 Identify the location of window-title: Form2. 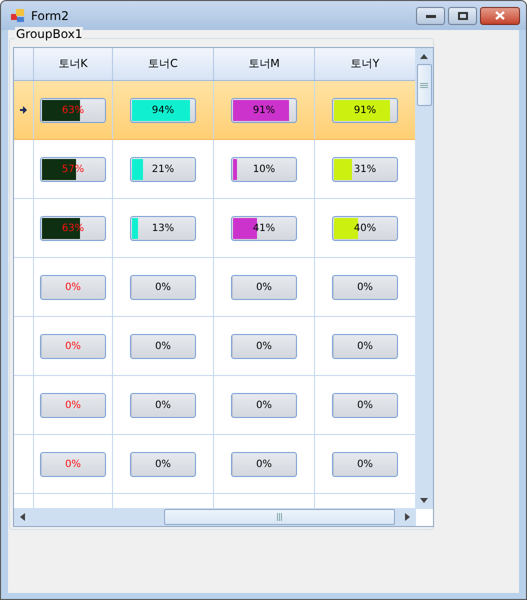
(50, 16).